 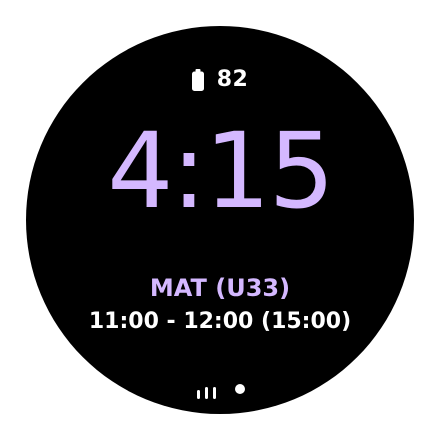 I want to click on next-event-time: 11:00 - 12:00 (15:00), so click(x=220, y=322).